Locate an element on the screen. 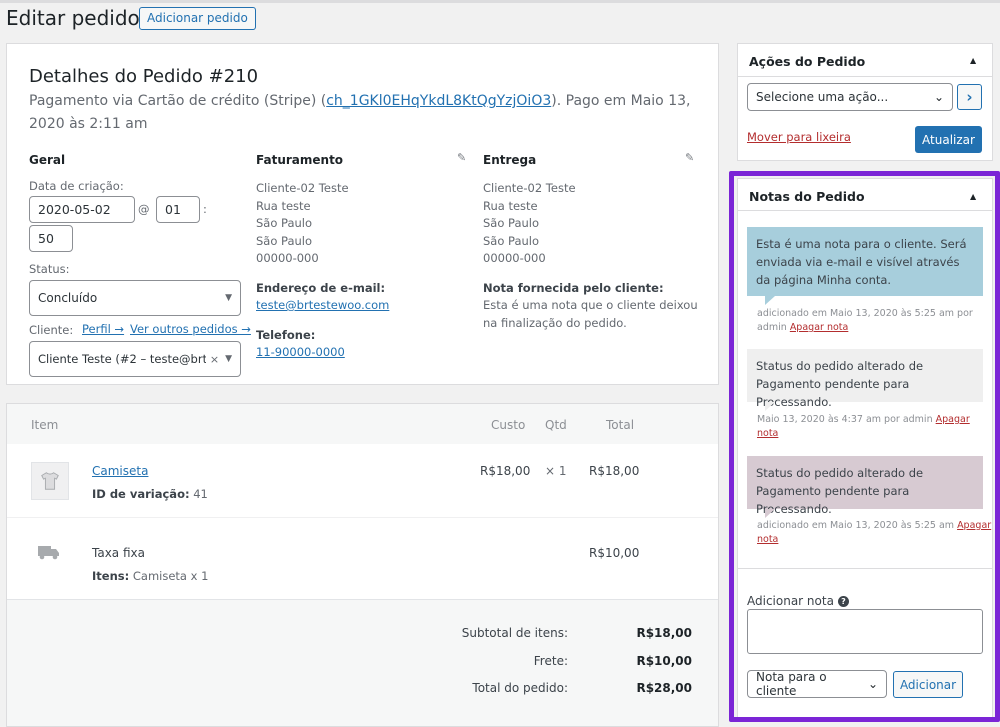 The image size is (1000, 727). product-total: R$18,00 is located at coordinates (614, 471).